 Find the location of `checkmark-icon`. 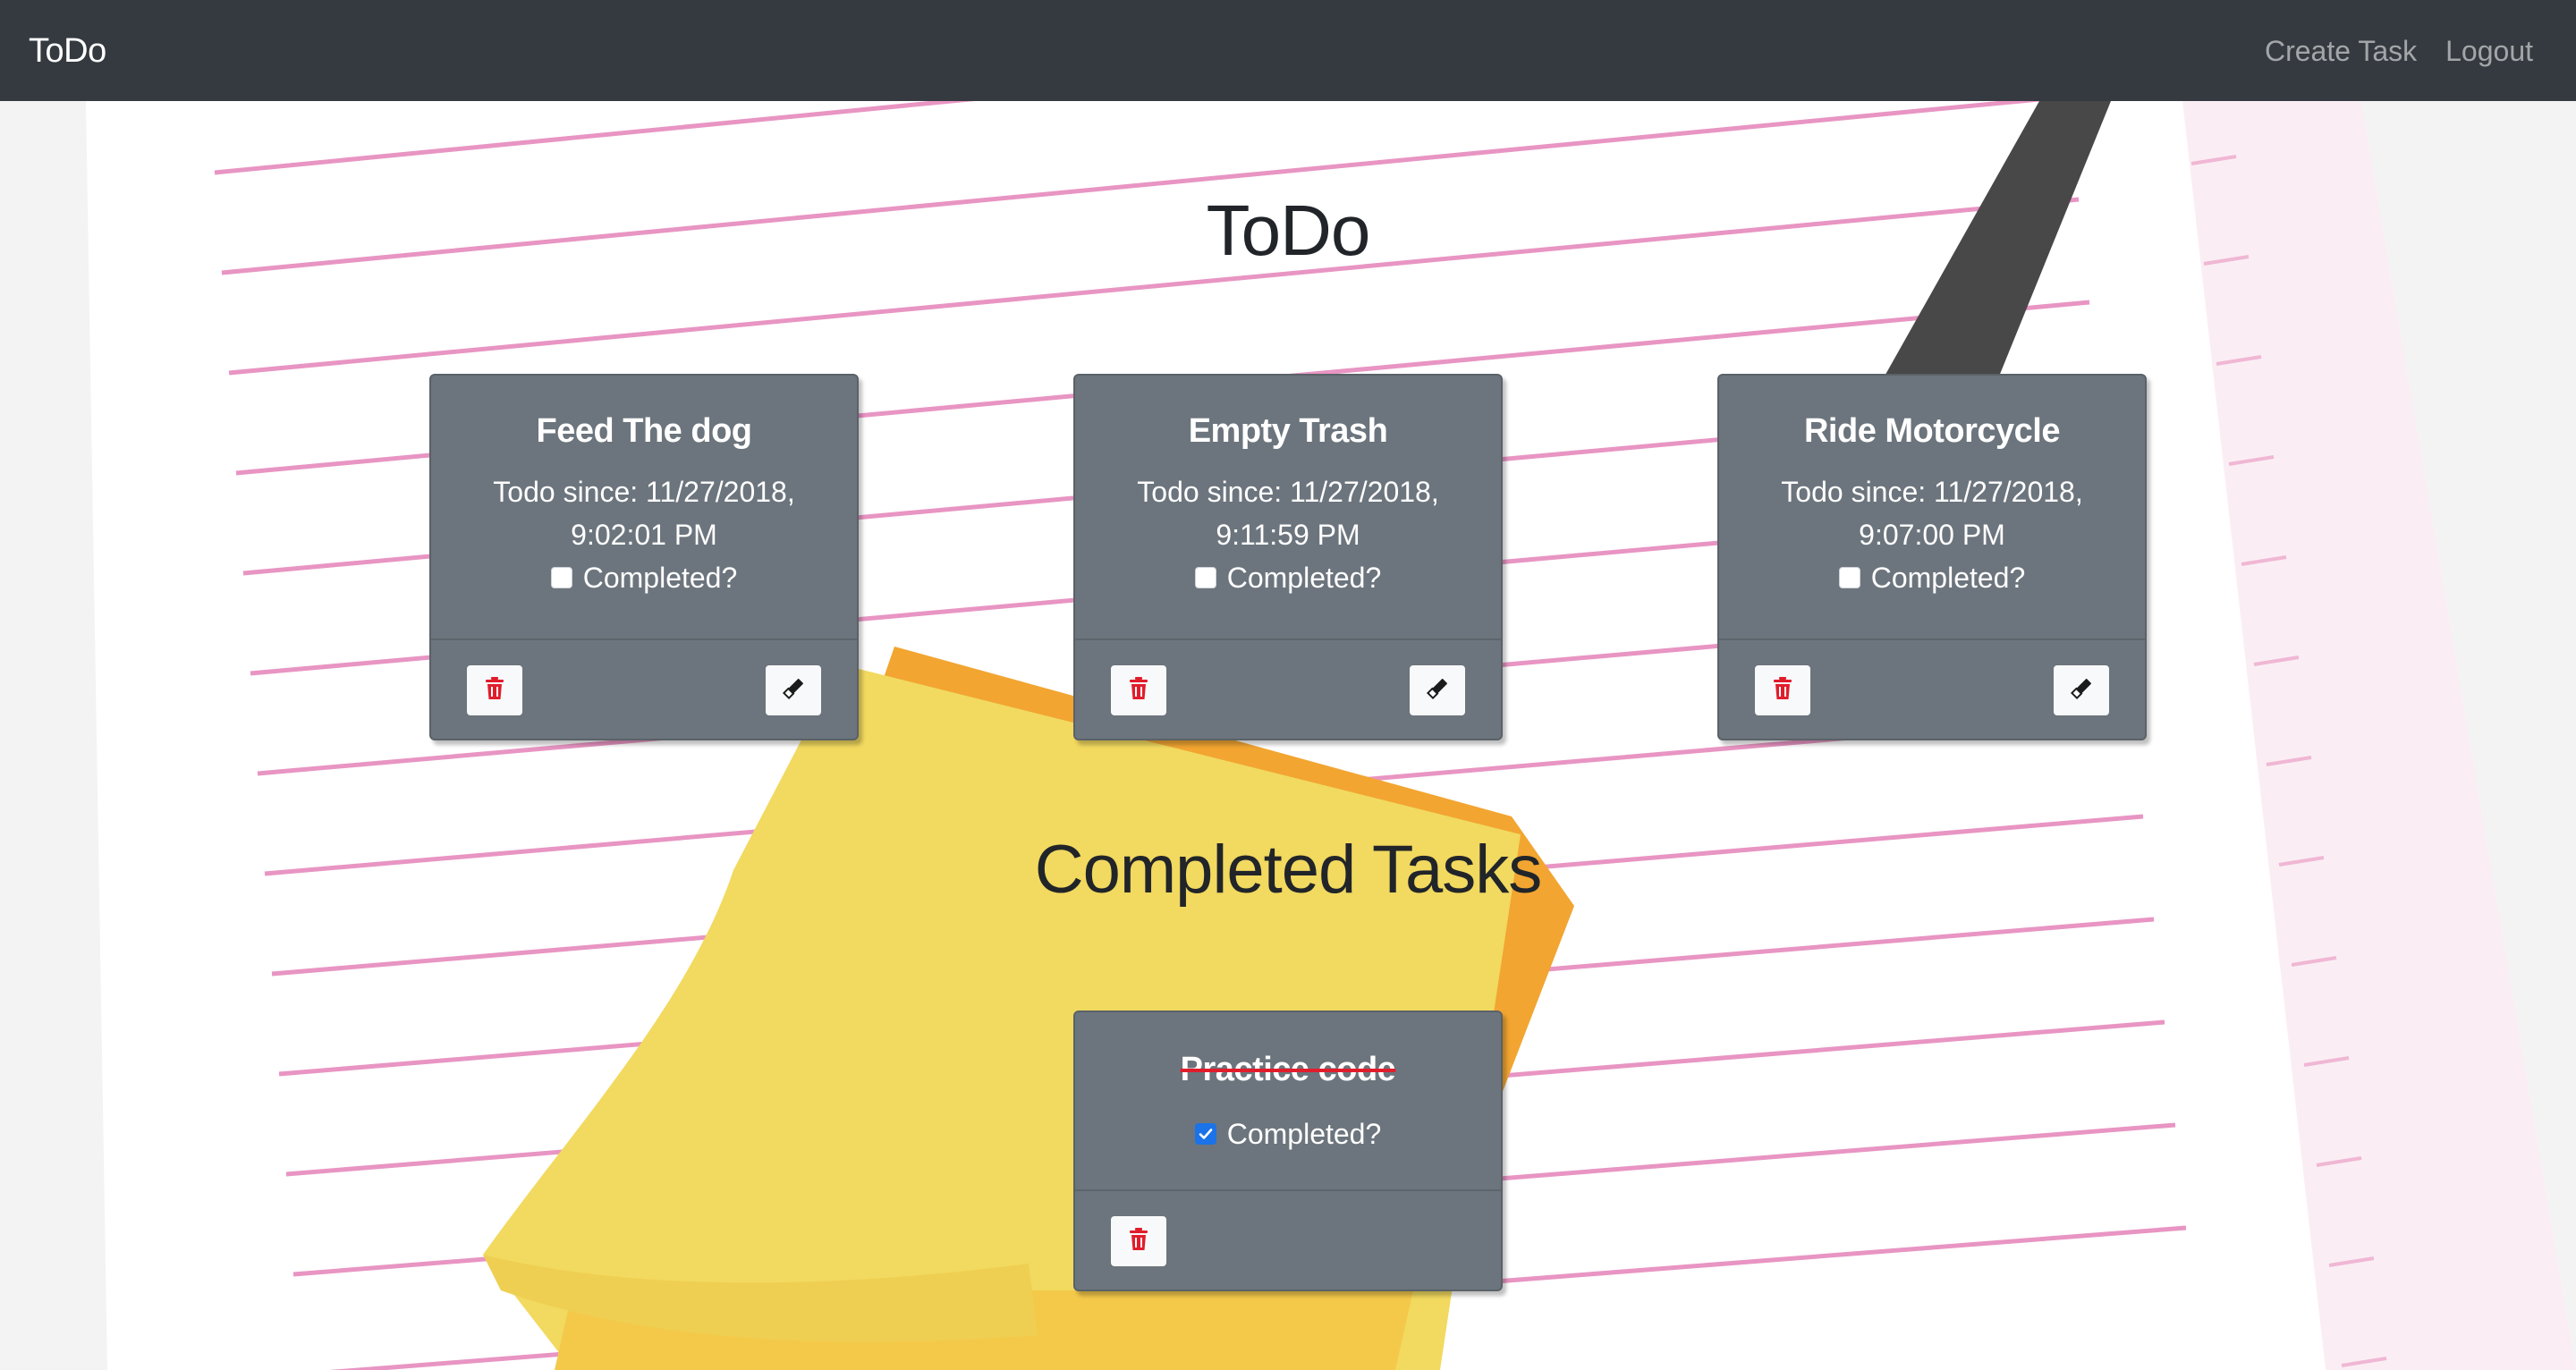

checkmark-icon is located at coordinates (1206, 1134).